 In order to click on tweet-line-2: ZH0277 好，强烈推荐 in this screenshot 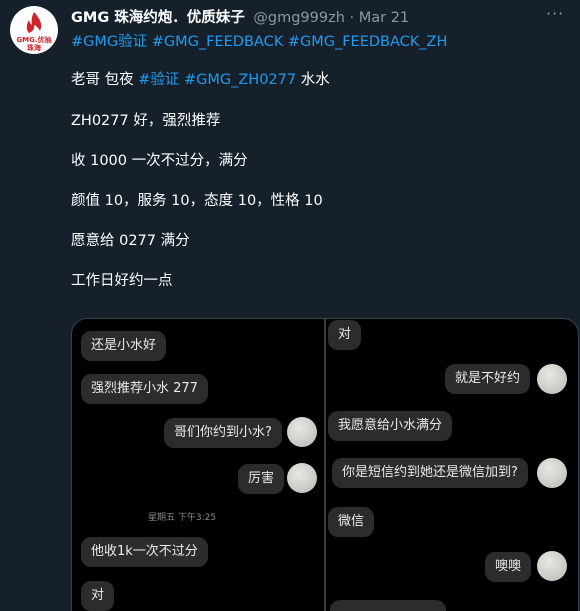, I will do `click(146, 121)`.